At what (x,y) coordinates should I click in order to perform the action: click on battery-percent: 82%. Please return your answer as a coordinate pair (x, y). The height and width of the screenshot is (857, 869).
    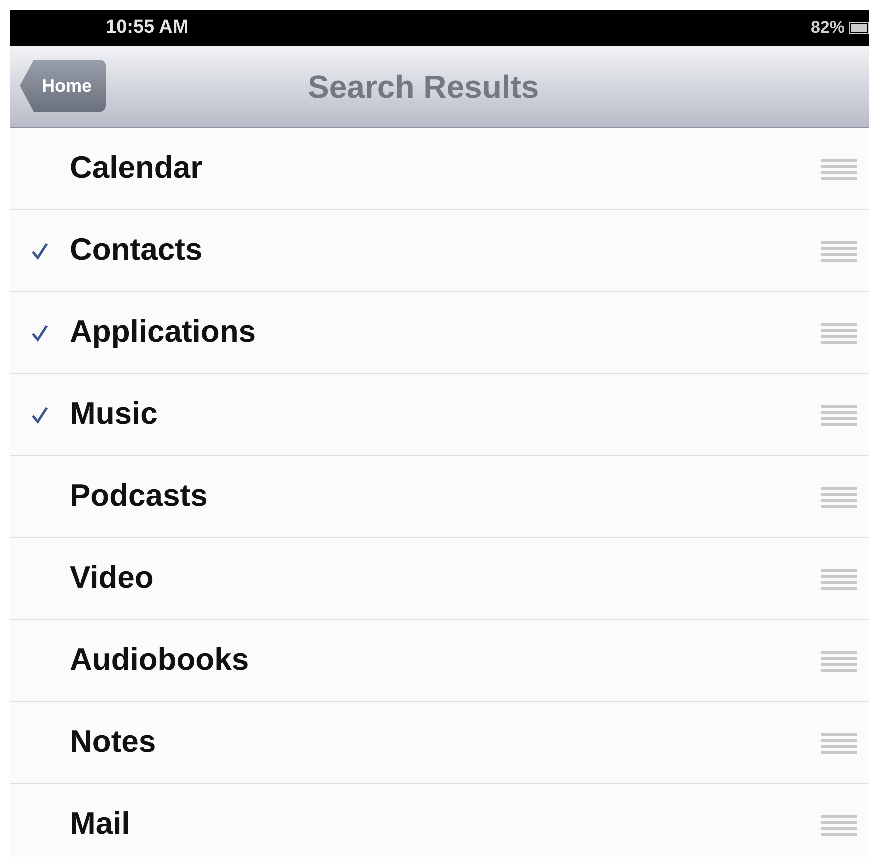
    Looking at the image, I should click on (827, 28).